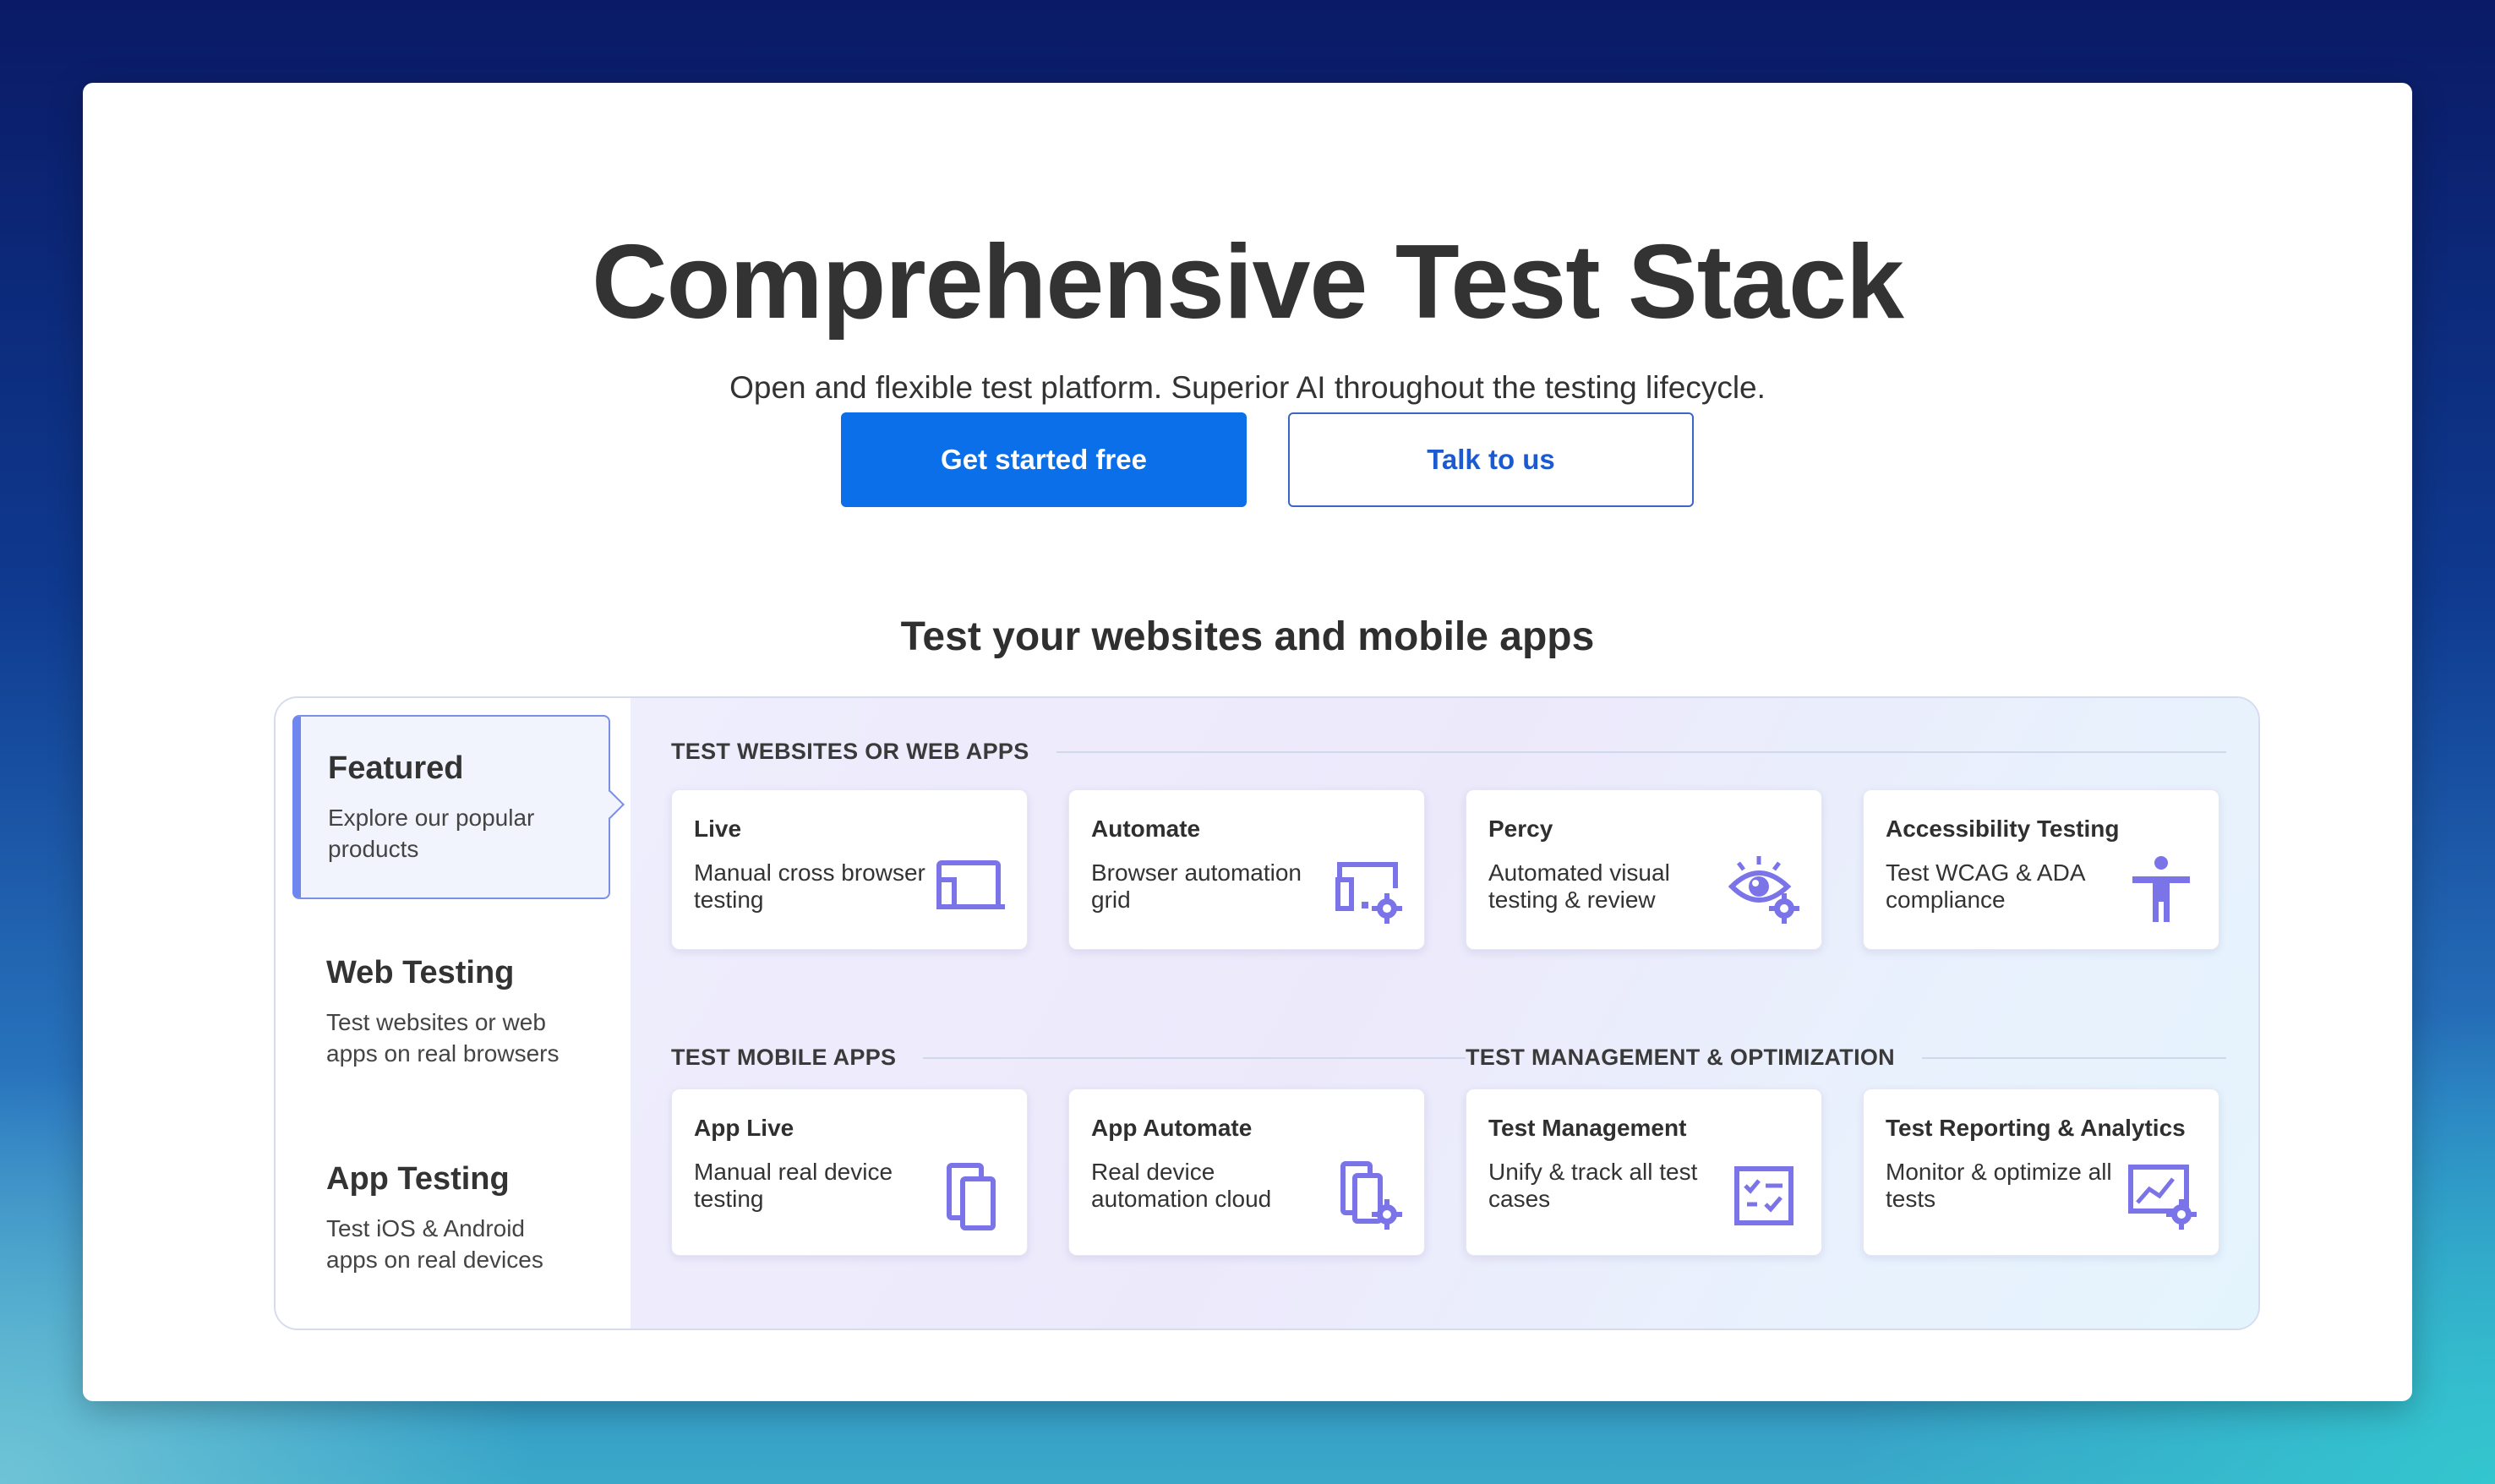  What do you see at coordinates (2003, 829) in the screenshot?
I see `tile-title: Accessibility Testing` at bounding box center [2003, 829].